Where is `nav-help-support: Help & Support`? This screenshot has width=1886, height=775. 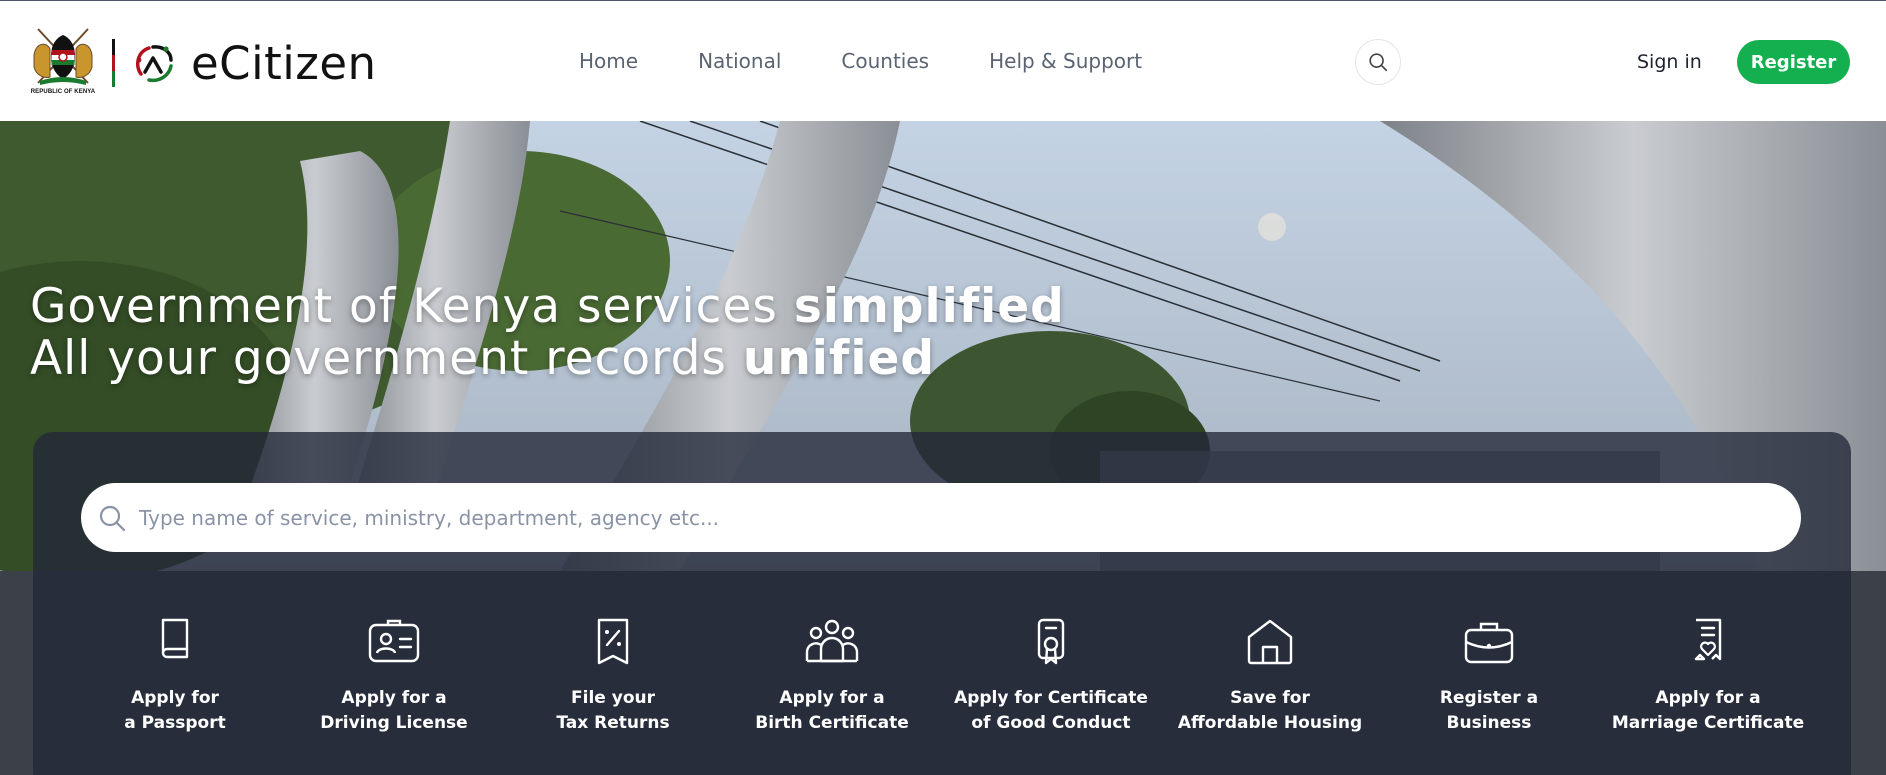 nav-help-support: Help & Support is located at coordinates (1065, 61).